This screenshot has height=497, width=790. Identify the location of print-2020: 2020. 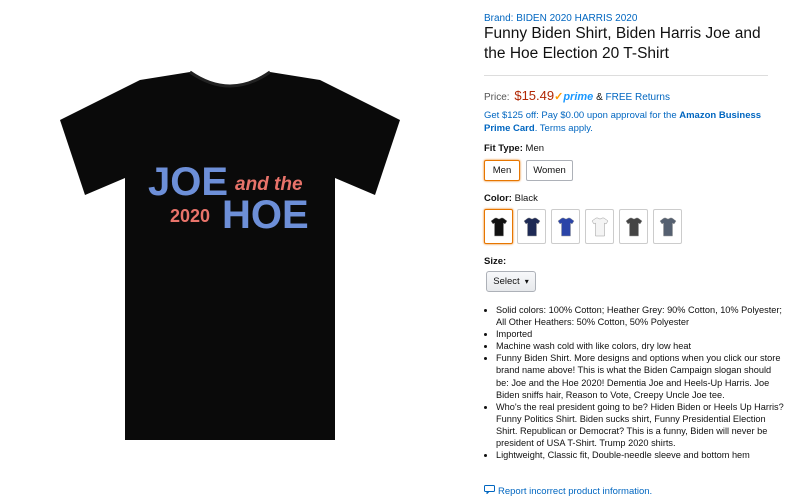
(190, 216).